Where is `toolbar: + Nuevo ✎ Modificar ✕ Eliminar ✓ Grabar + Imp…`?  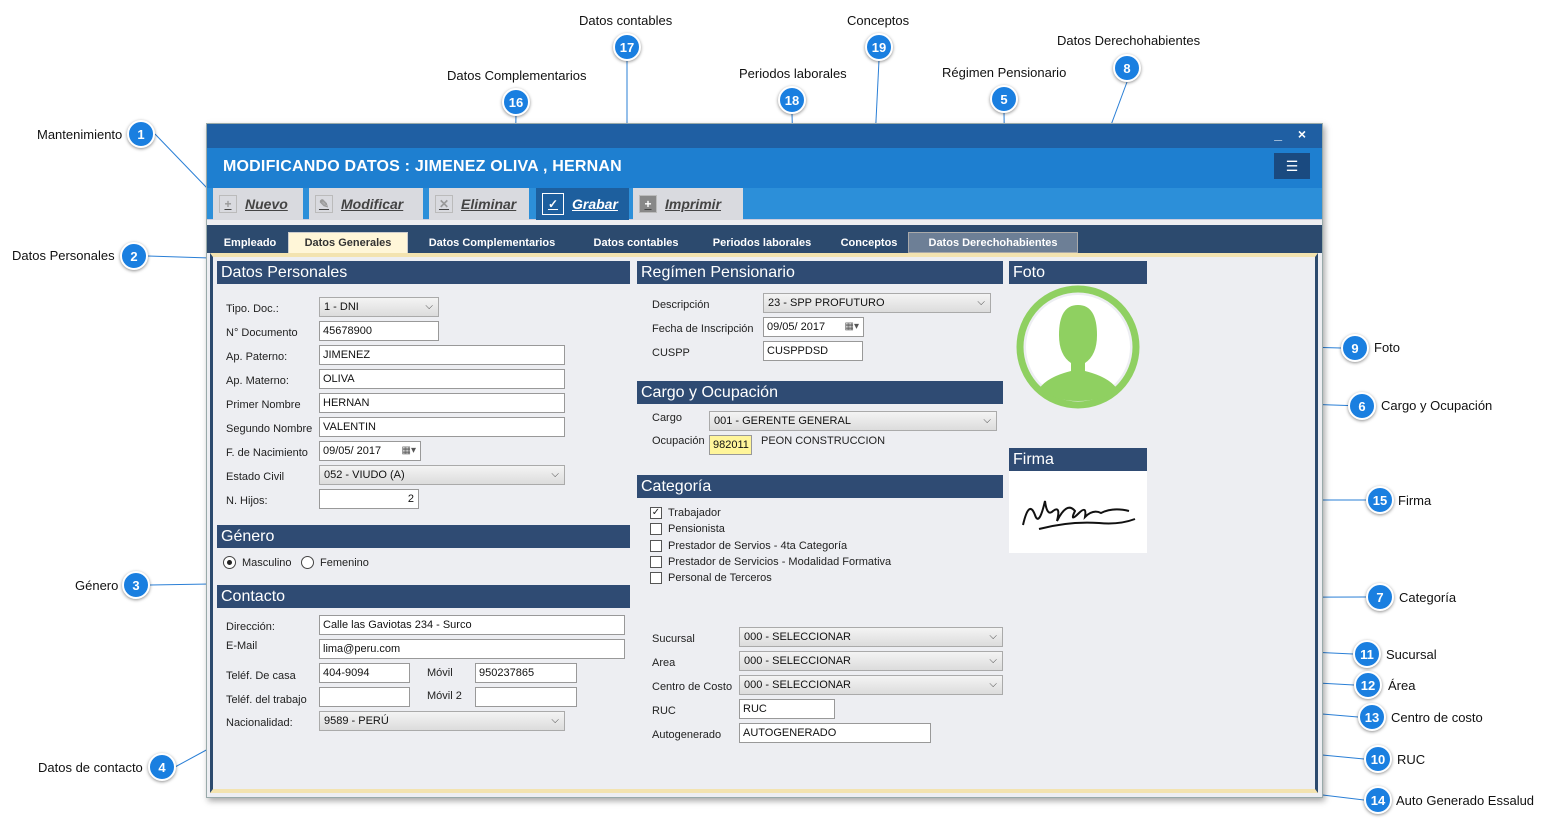
toolbar: + Nuevo ✎ Modificar ✕ Eliminar ✓ Grabar + Imp… is located at coordinates (764, 204).